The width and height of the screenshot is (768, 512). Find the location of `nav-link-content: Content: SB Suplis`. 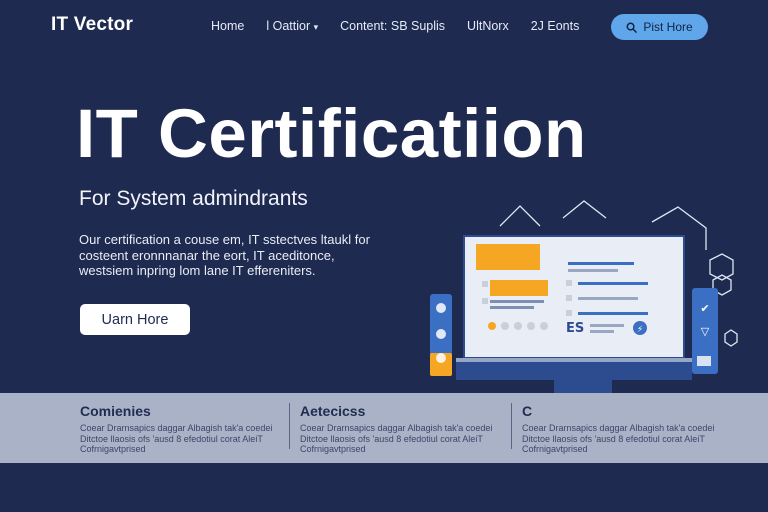

nav-link-content: Content: SB Suplis is located at coordinates (392, 26).